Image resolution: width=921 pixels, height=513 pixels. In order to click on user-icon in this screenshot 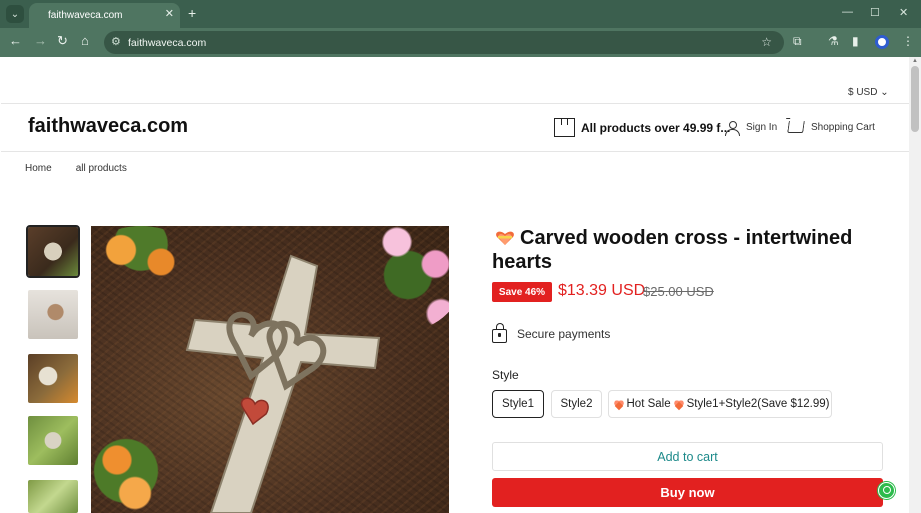, I will do `click(732, 128)`.